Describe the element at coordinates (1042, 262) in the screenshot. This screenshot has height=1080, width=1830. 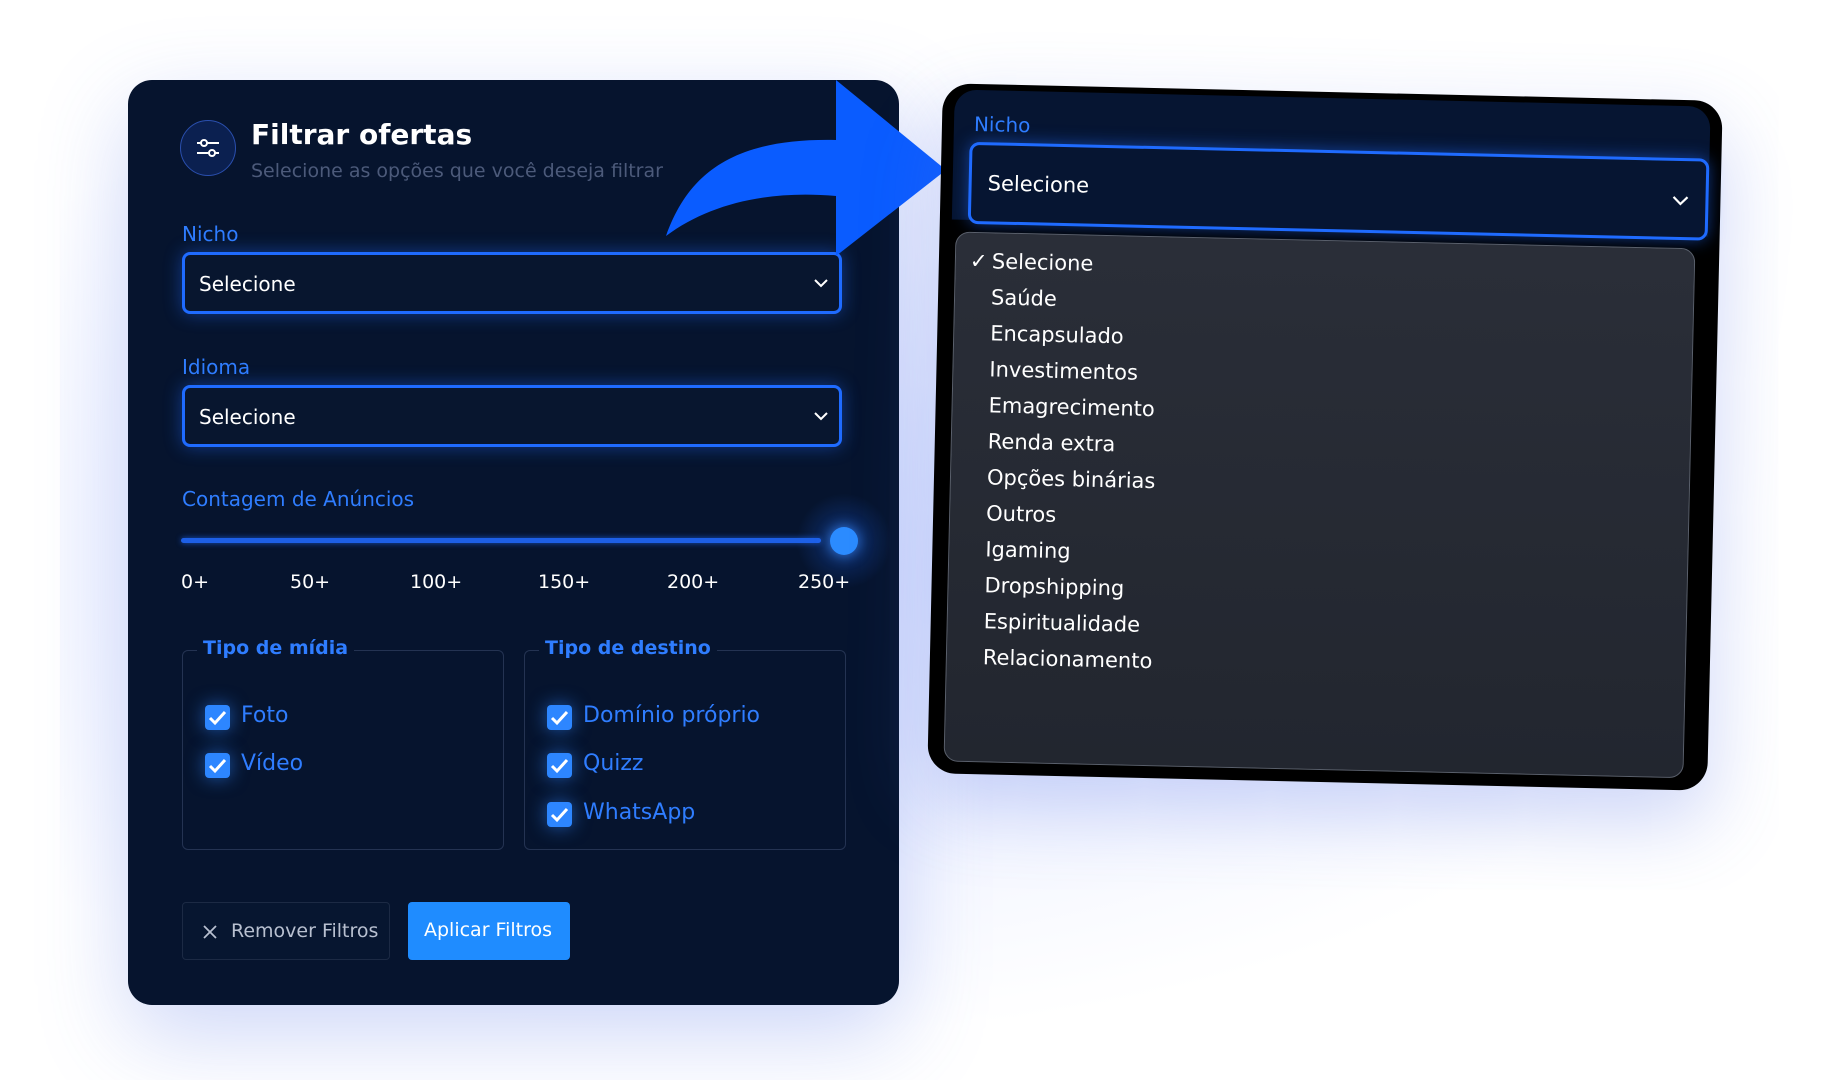
I see `option-label: Selecione` at that location.